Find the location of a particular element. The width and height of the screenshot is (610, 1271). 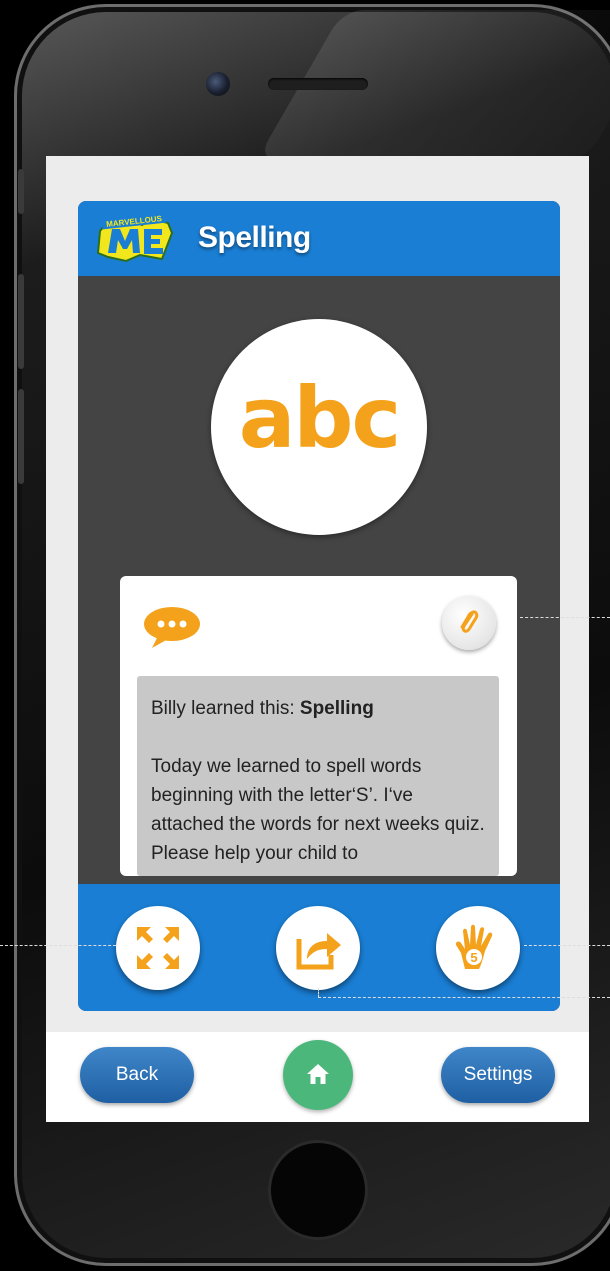

paperclip-icon is located at coordinates (469, 621).